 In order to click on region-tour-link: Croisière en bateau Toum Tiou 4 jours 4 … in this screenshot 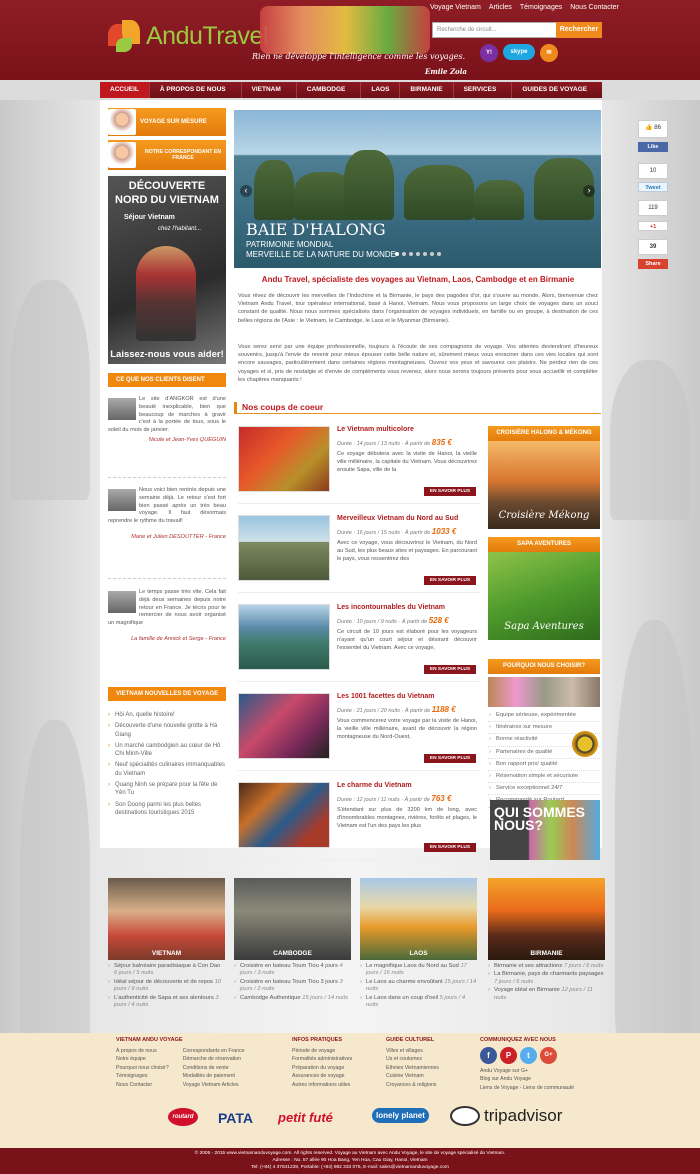, I will do `click(292, 970)`.